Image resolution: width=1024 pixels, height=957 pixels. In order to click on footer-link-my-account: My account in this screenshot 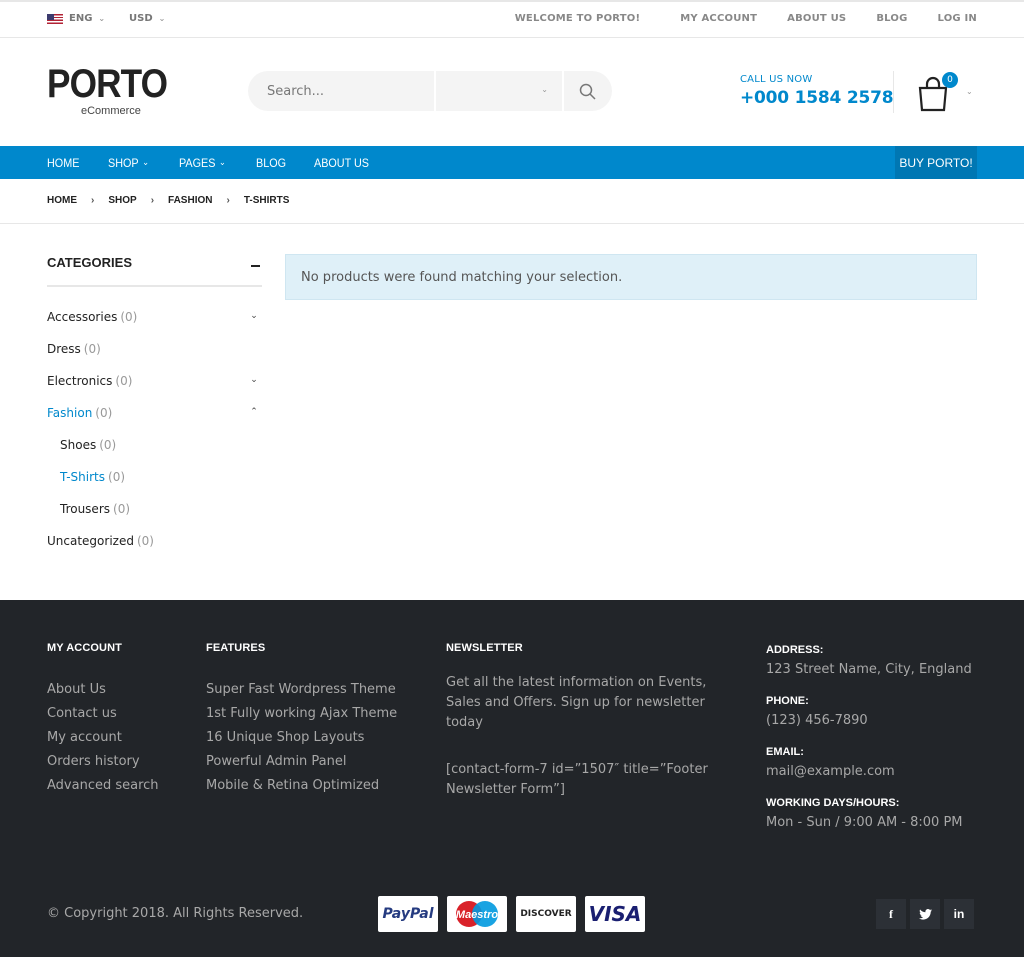, I will do `click(103, 738)`.